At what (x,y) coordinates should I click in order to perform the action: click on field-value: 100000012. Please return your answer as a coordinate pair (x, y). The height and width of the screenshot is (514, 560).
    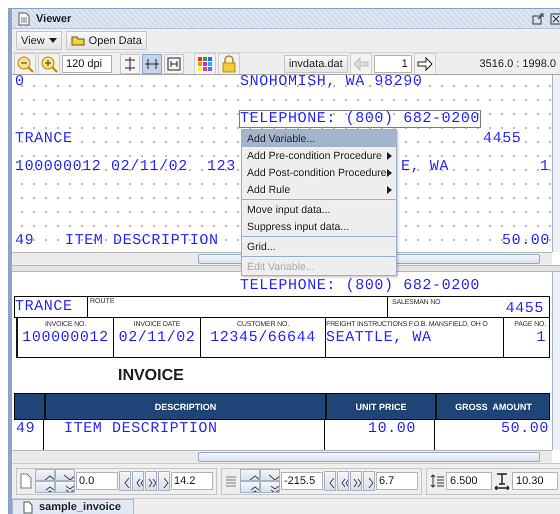
    Looking at the image, I should click on (65, 337).